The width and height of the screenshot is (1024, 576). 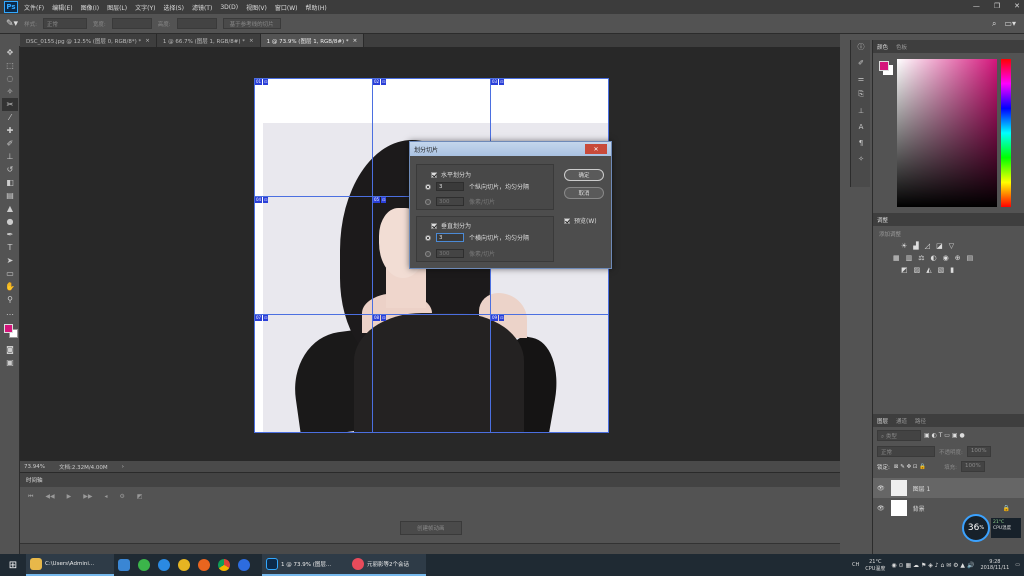 What do you see at coordinates (380, 200) in the screenshot?
I see `slice-tag: 05 ⊡` at bounding box center [380, 200].